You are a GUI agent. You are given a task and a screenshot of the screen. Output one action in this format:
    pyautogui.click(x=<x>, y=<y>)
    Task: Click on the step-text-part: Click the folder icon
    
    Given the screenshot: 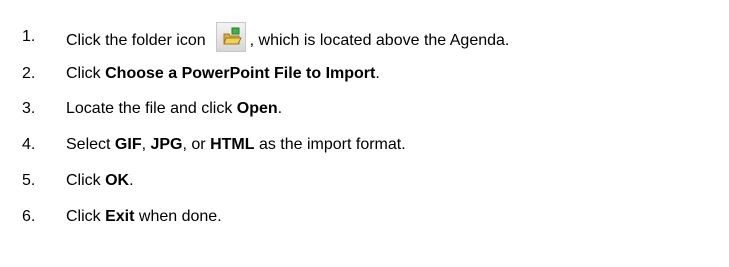 What is the action you would take?
    pyautogui.click(x=136, y=40)
    